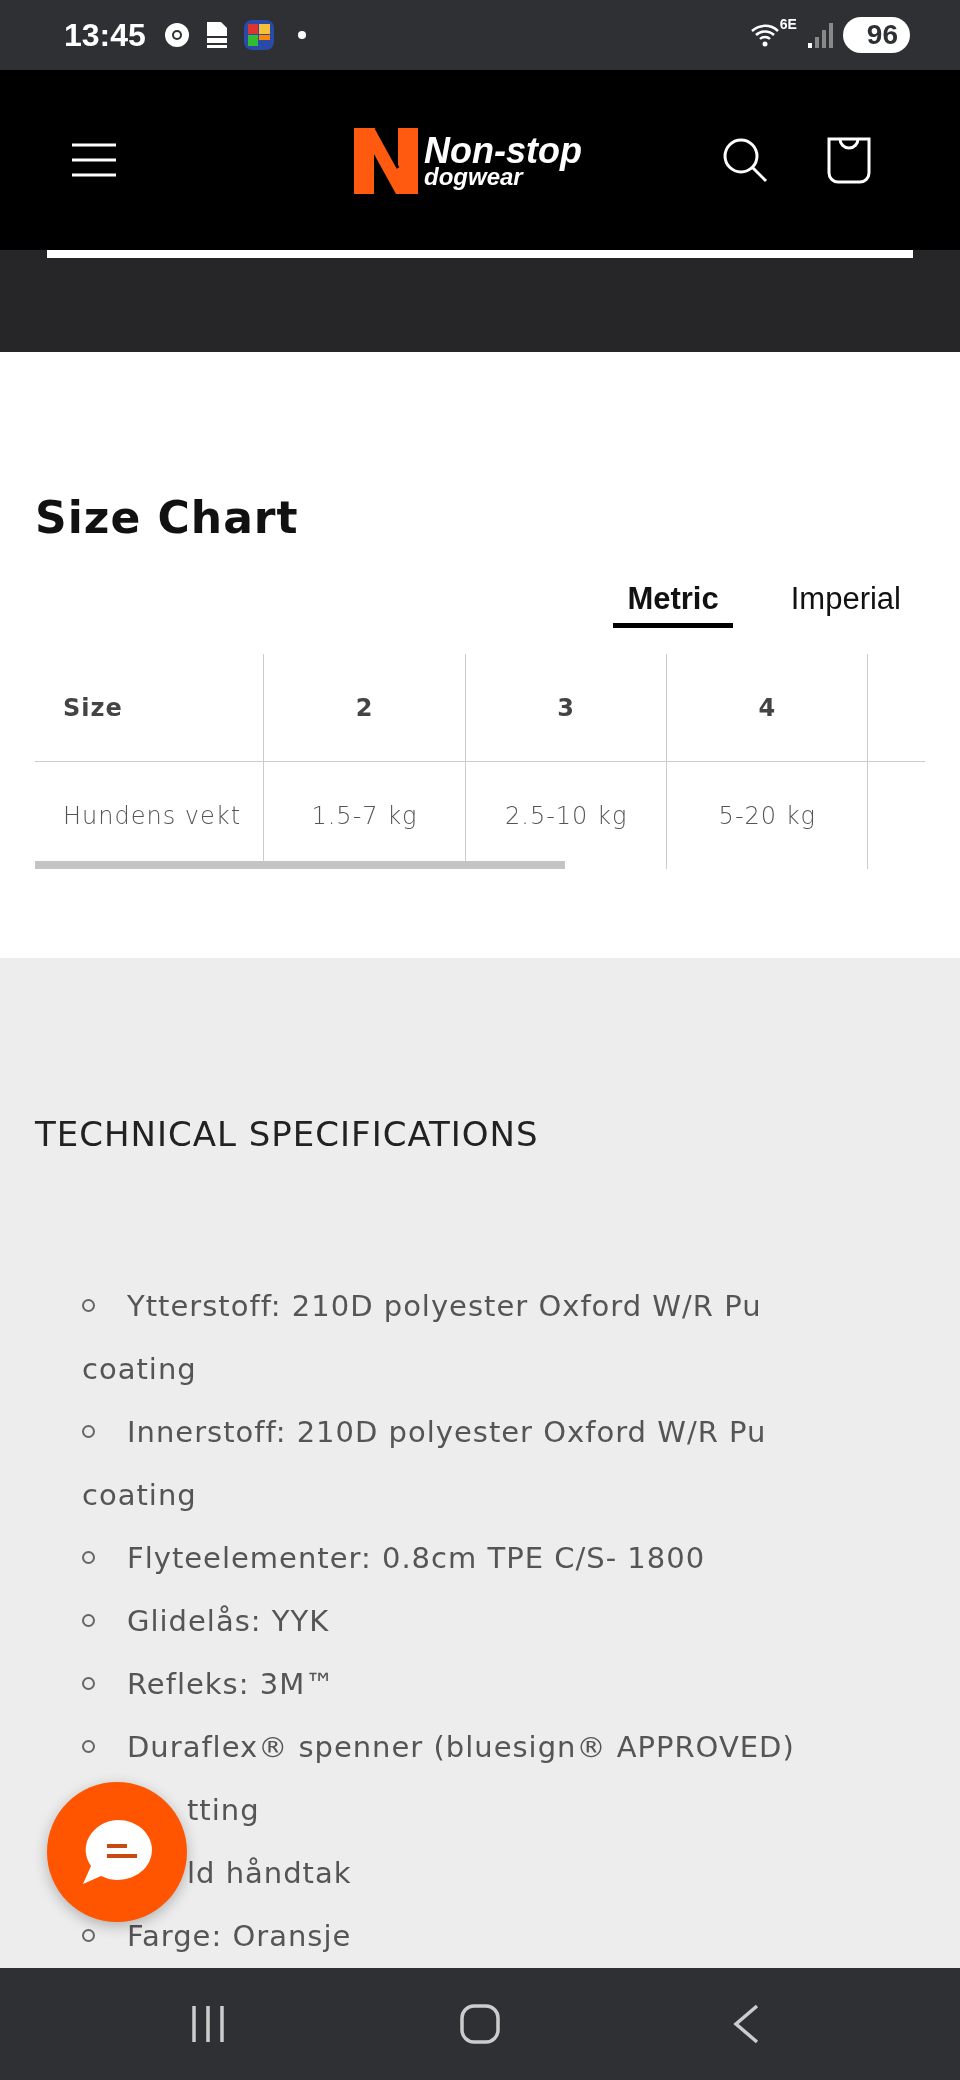 This screenshot has width=960, height=2080. What do you see at coordinates (269, 1872) in the screenshot?
I see `spec-text: ld håndtak` at bounding box center [269, 1872].